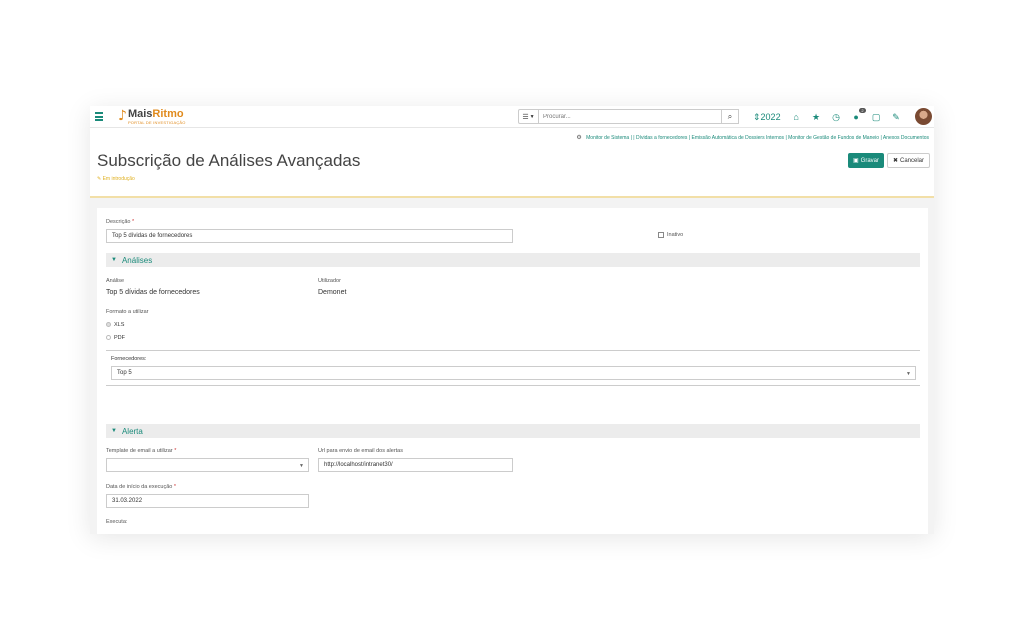 This screenshot has height=640, width=1024. What do you see at coordinates (115, 281) in the screenshot?
I see `analise-label: Análise` at bounding box center [115, 281].